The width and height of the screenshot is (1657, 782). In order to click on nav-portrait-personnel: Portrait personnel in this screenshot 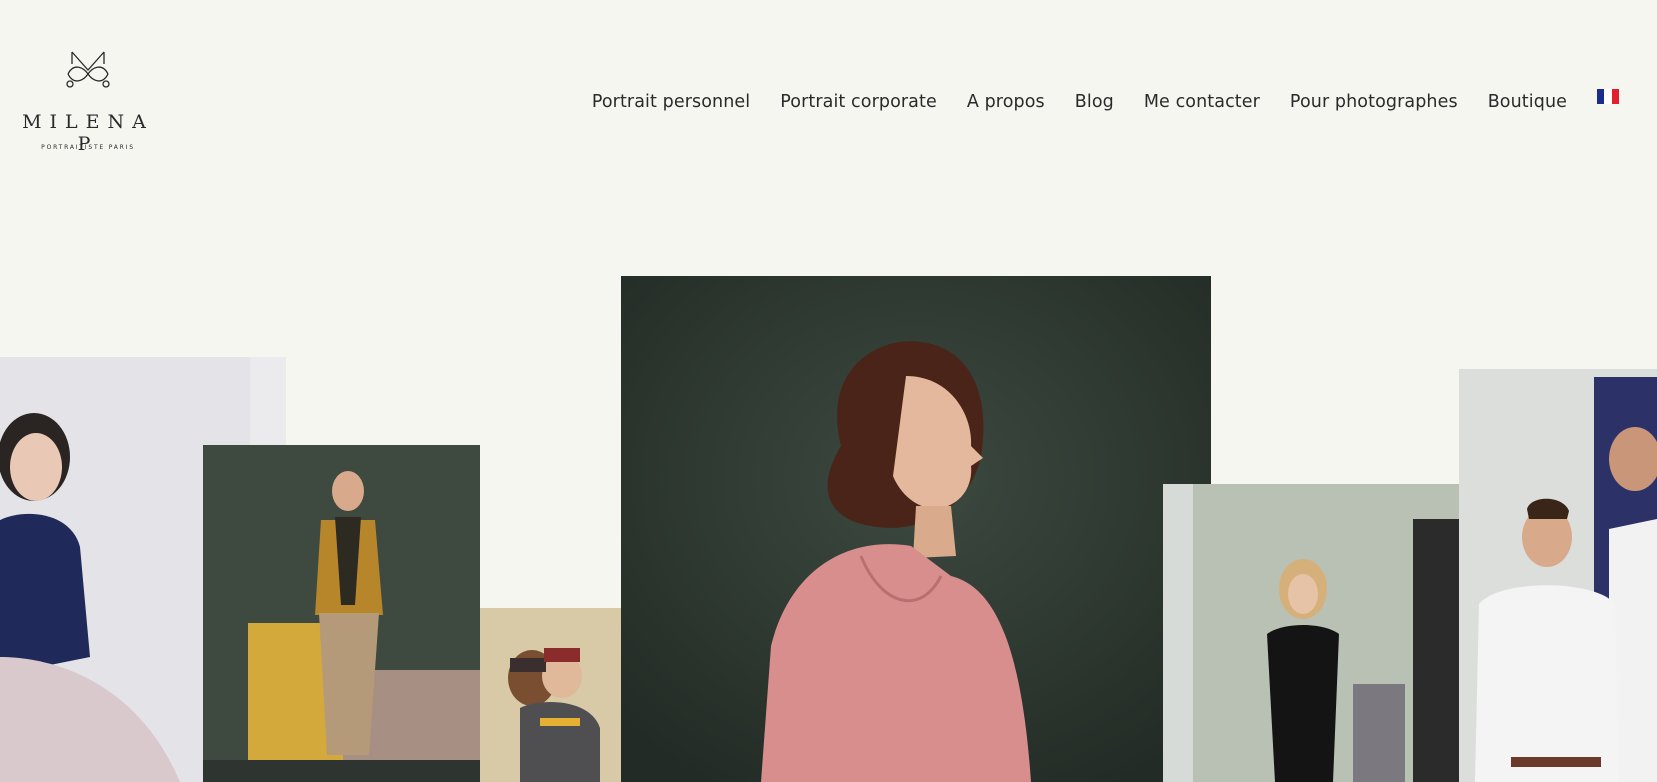, I will do `click(671, 102)`.